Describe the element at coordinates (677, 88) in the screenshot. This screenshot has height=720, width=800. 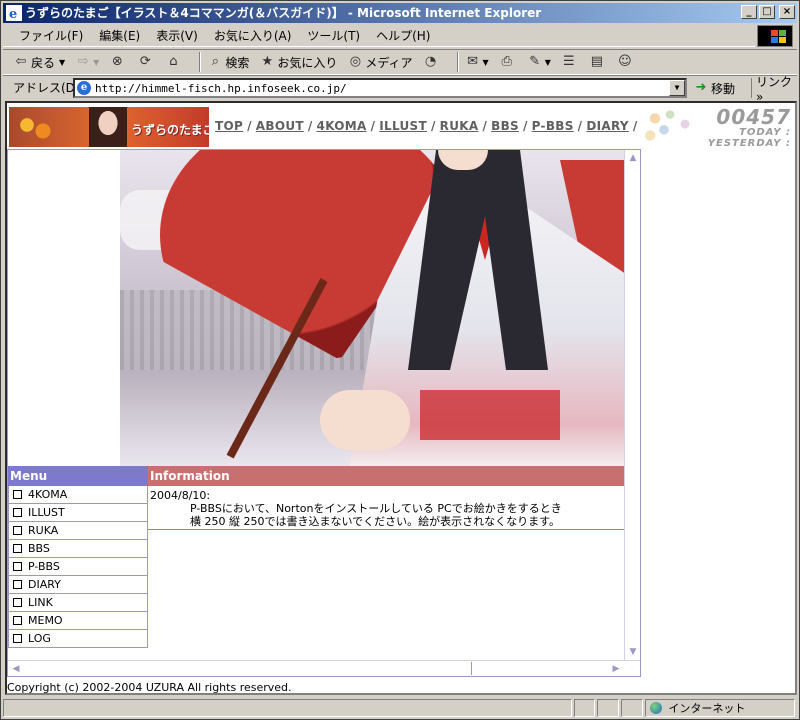
I see `address-dropdown-icon: ▼` at that location.